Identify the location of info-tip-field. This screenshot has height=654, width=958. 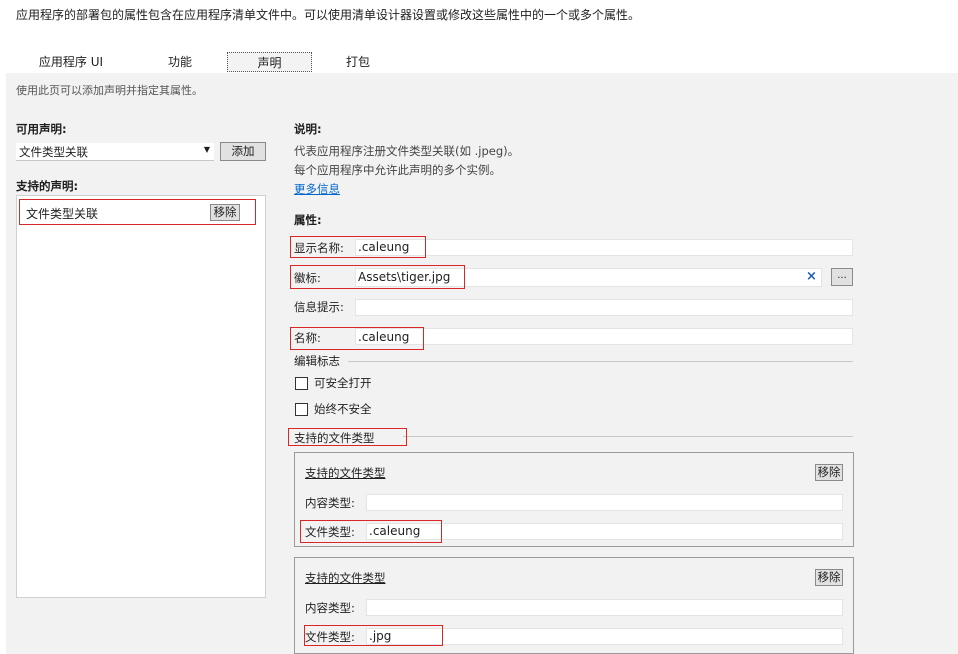
(604, 307).